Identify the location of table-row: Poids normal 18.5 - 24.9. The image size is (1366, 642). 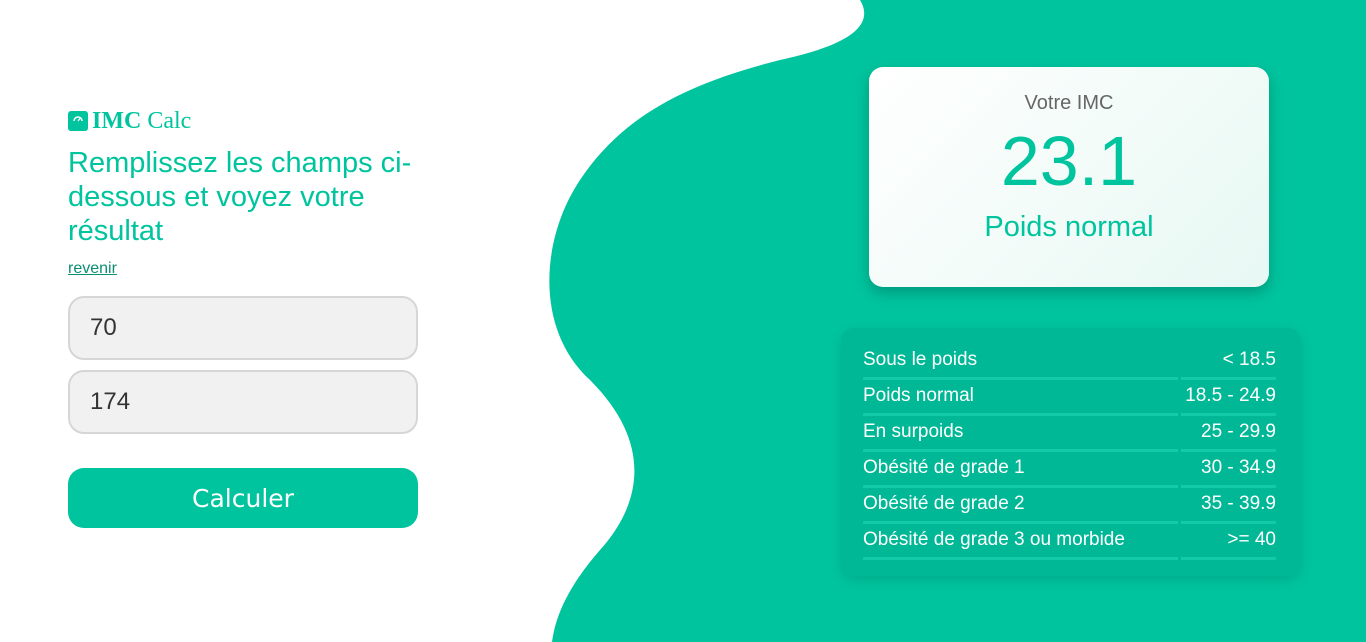
(1071, 398).